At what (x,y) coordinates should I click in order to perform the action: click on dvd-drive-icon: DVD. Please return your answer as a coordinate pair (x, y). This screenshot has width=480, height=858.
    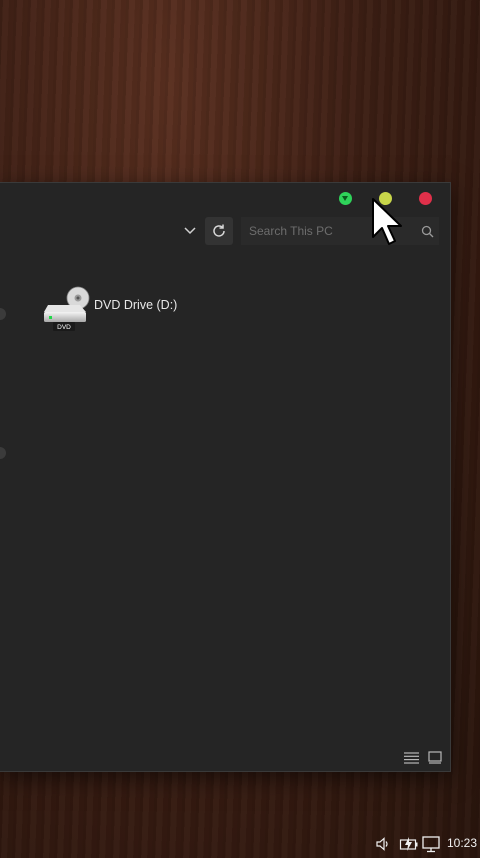
    Looking at the image, I should click on (67, 308).